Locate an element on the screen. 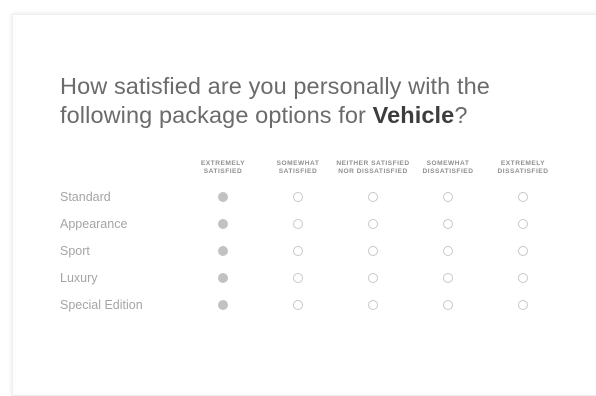 The height and width of the screenshot is (396, 596). radio-sport-somewhat-satisfied is located at coordinates (298, 251).